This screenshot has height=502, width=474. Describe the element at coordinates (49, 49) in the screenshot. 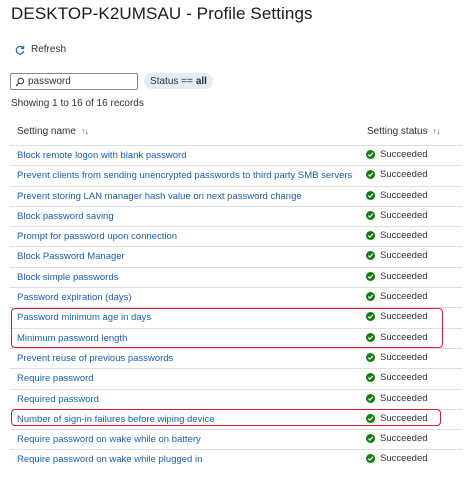

I see `refresh-label: Refresh` at that location.